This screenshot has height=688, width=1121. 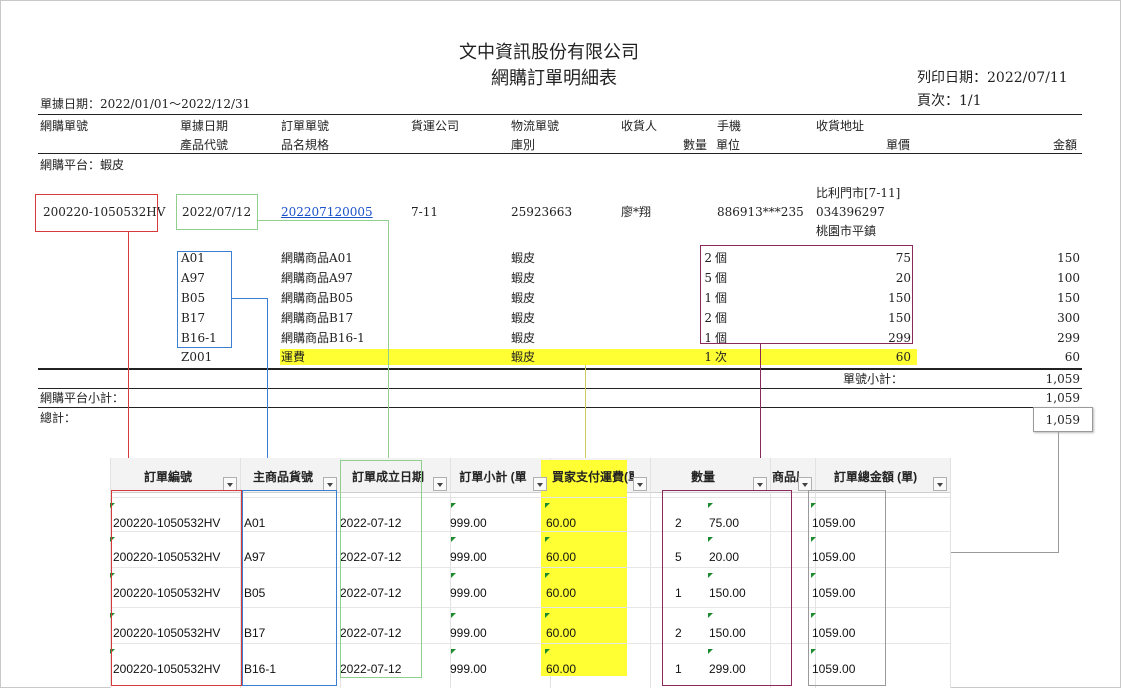 I want to click on item-amount: 300, so click(x=1068, y=318).